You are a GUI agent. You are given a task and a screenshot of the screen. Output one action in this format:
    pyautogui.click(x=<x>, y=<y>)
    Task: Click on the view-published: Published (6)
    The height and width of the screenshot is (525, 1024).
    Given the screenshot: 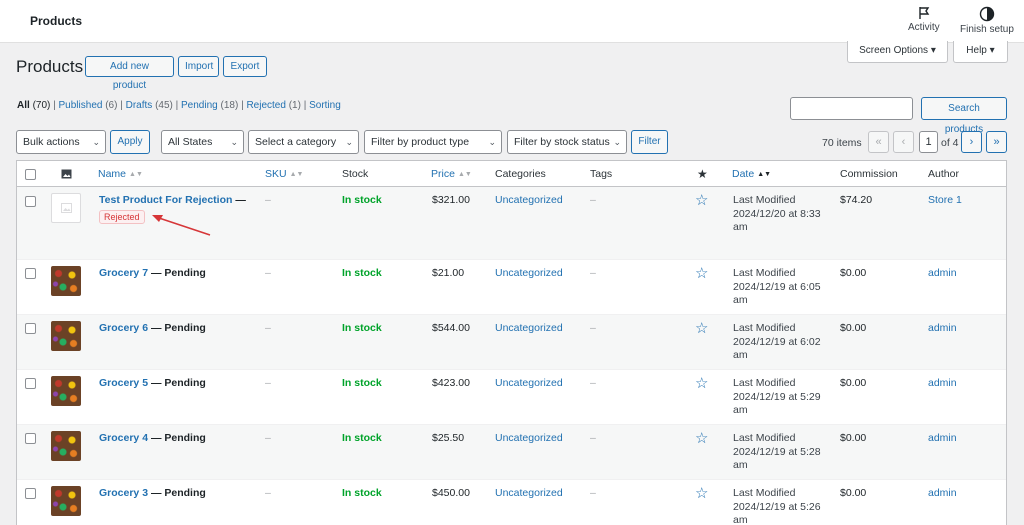 What is the action you would take?
    pyautogui.click(x=88, y=105)
    